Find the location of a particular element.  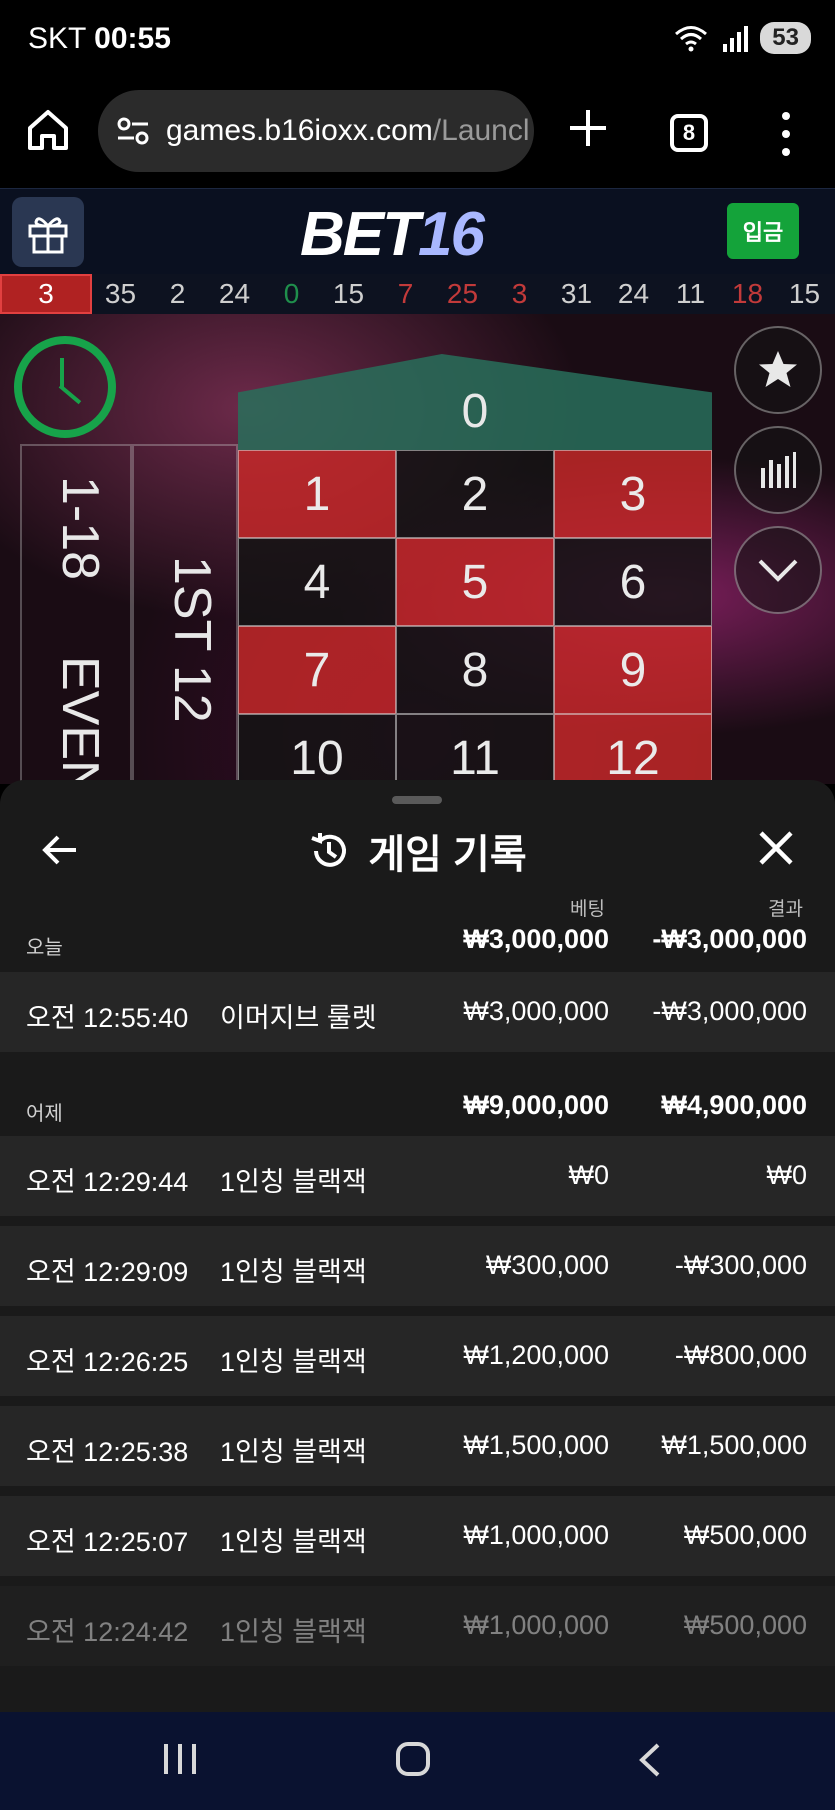

url-path: /Launcl is located at coordinates (481, 130).